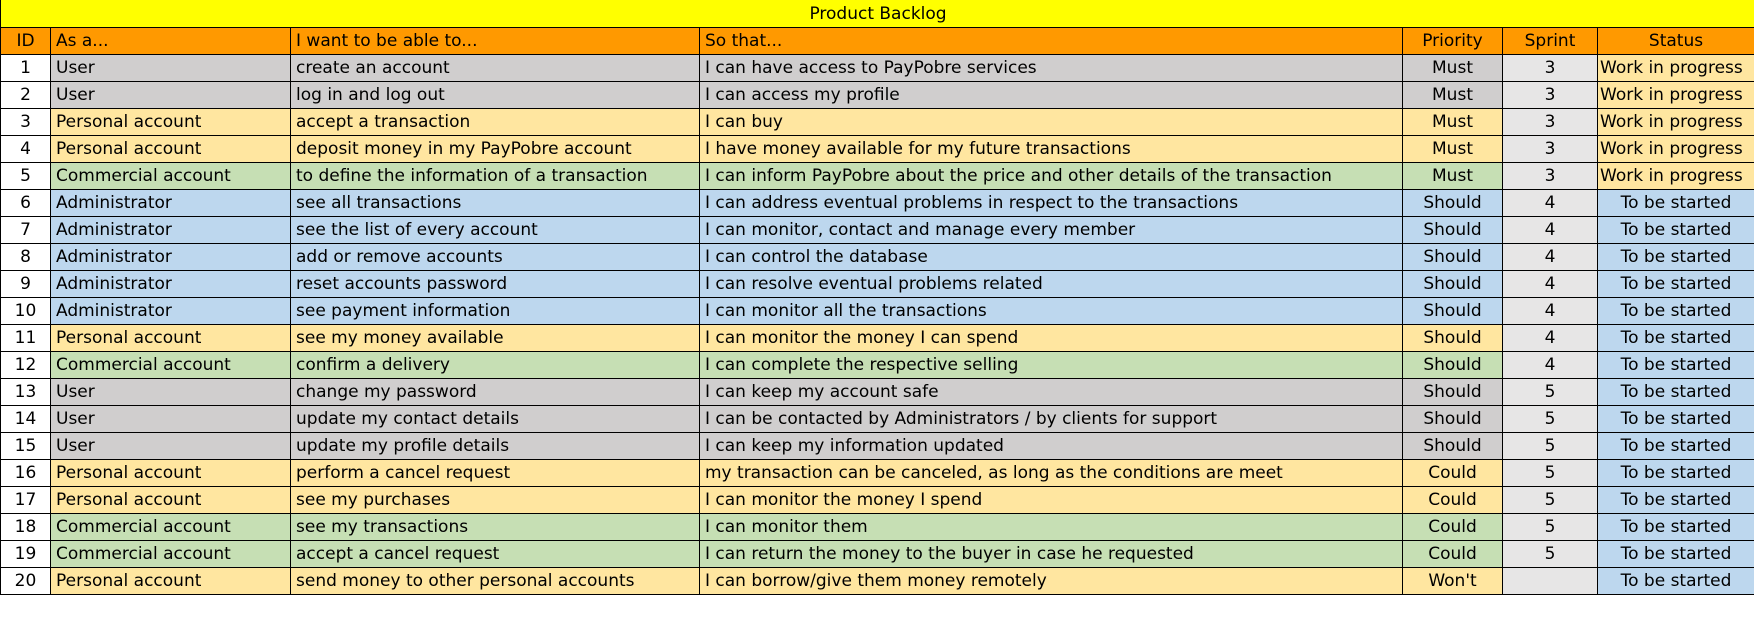  What do you see at coordinates (25, 473) in the screenshot?
I see `cell-id: 16` at bounding box center [25, 473].